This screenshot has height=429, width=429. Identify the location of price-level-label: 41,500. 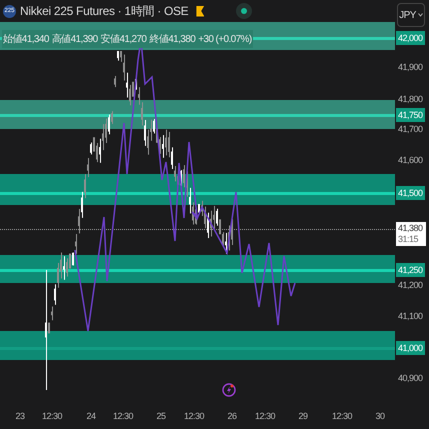
(410, 193).